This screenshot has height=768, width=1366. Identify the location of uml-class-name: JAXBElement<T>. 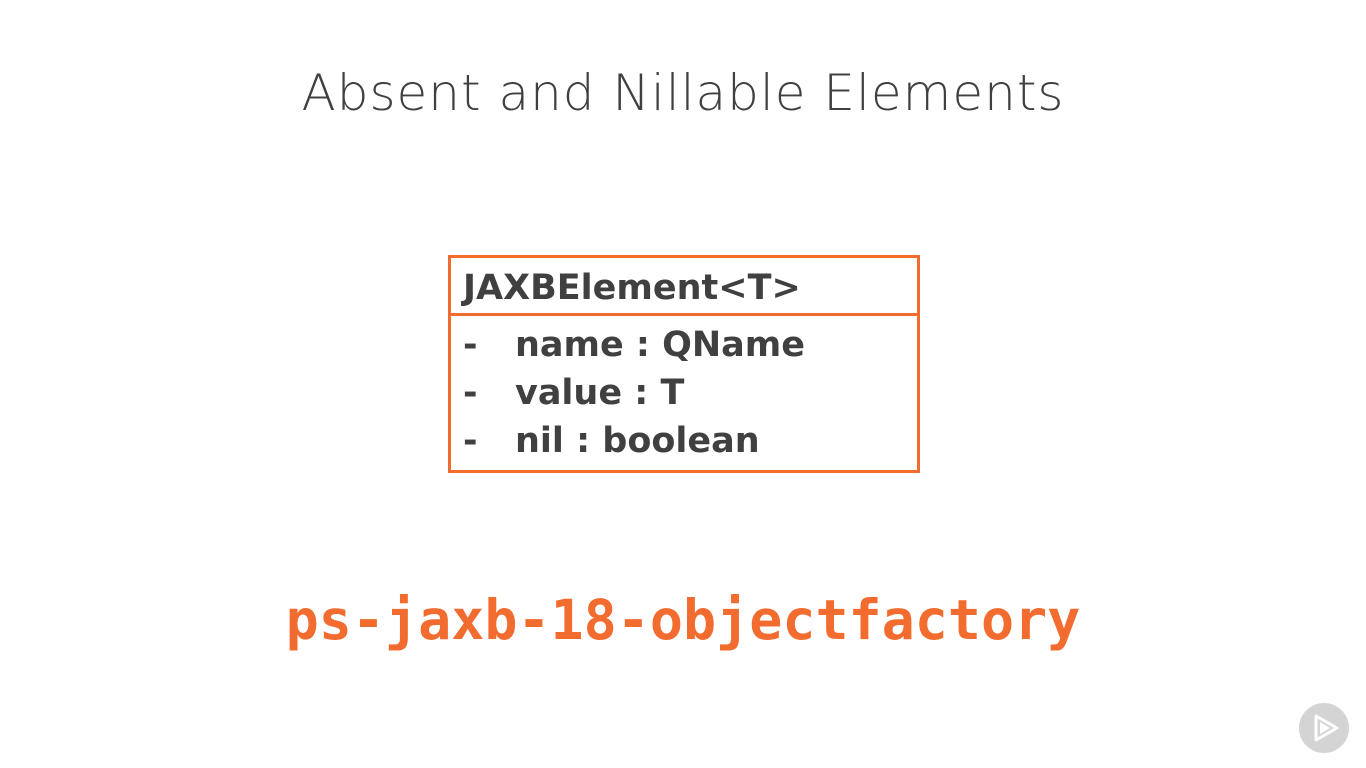
(684, 287).